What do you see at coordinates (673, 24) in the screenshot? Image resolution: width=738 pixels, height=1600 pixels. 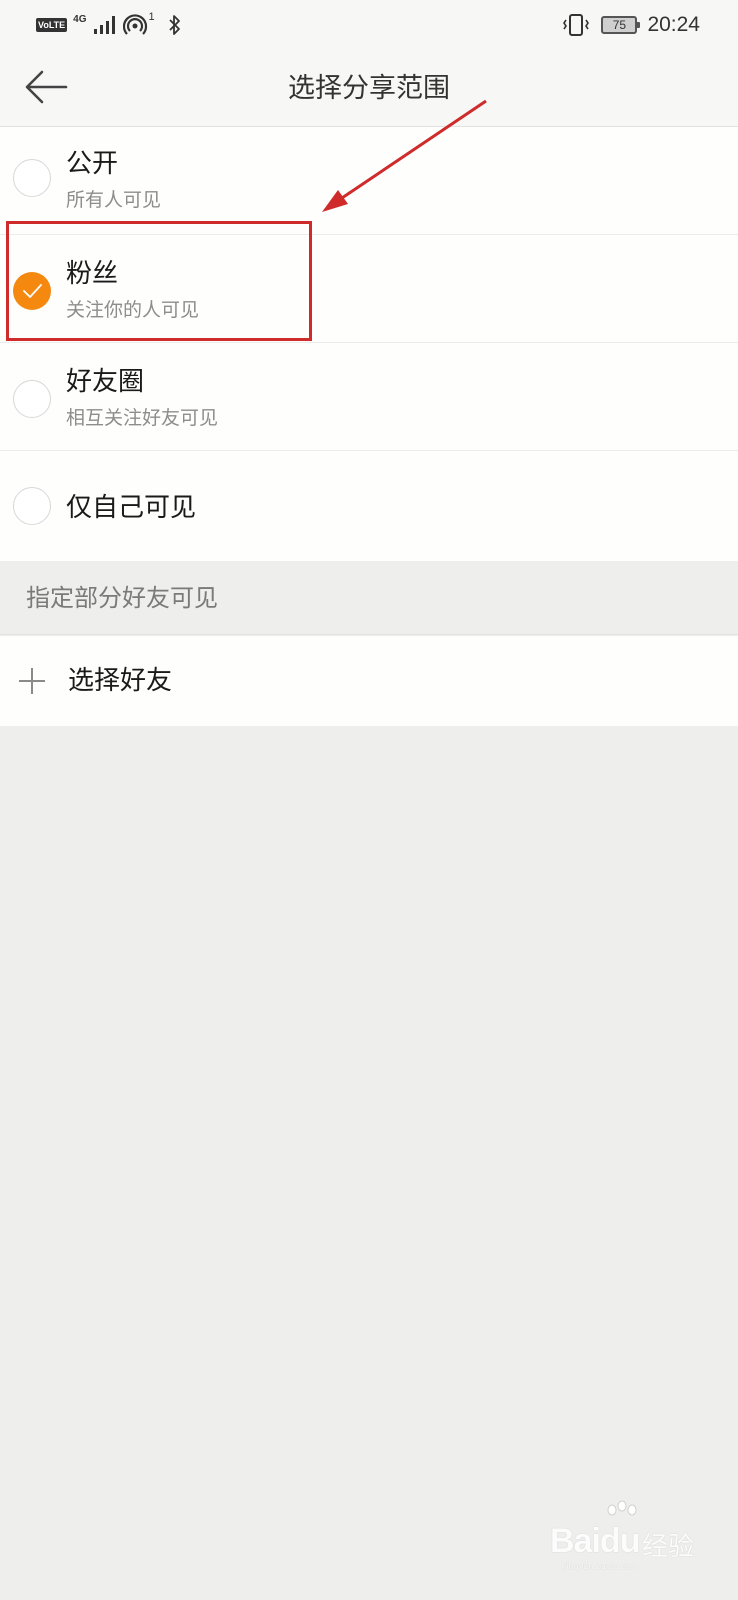 I see `clock: 20:24` at bounding box center [673, 24].